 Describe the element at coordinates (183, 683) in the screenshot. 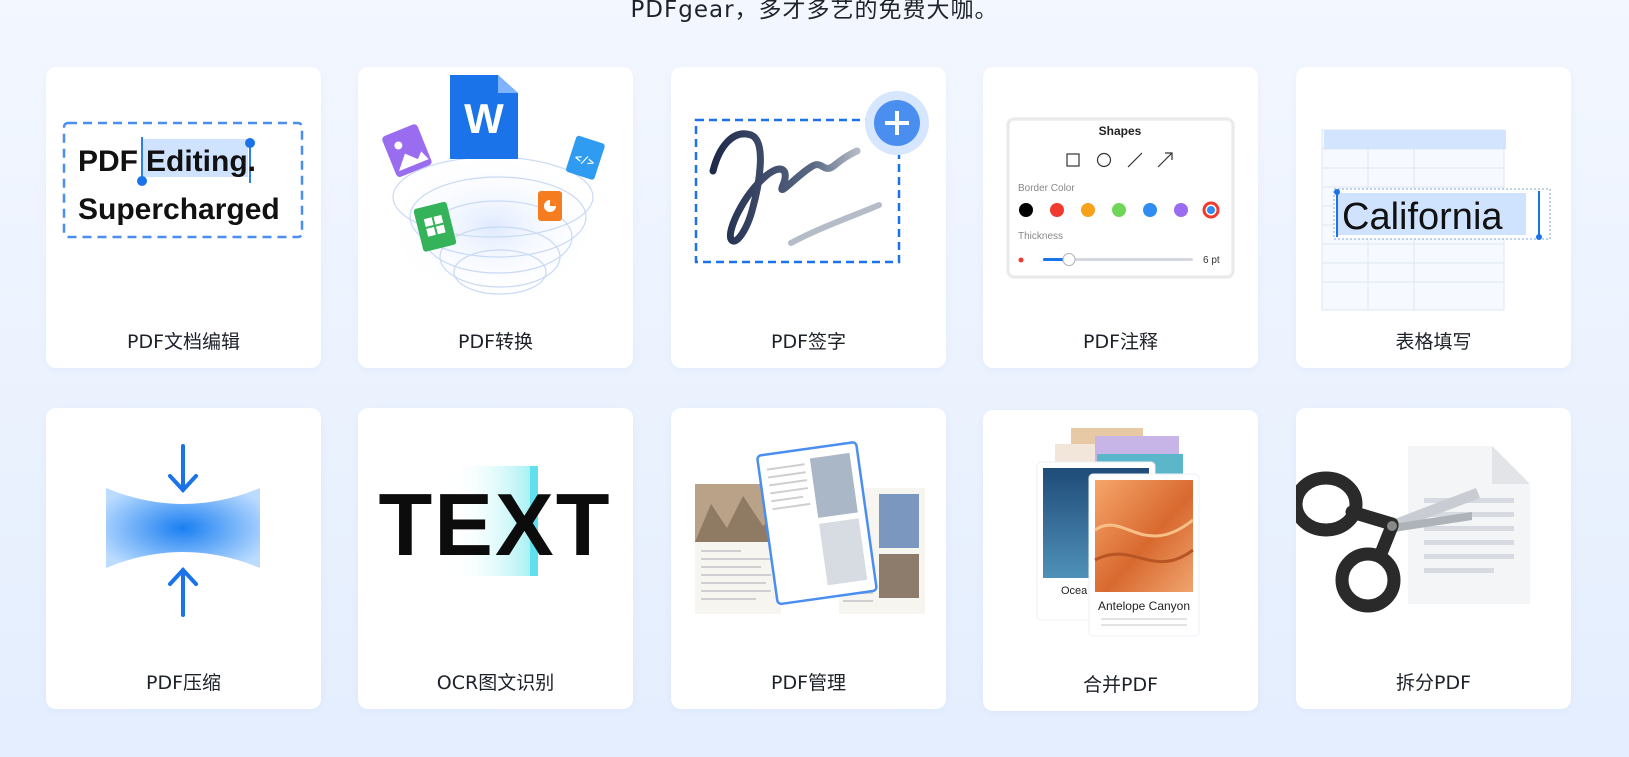

I see `tool-card-label: PDF压缩` at that location.